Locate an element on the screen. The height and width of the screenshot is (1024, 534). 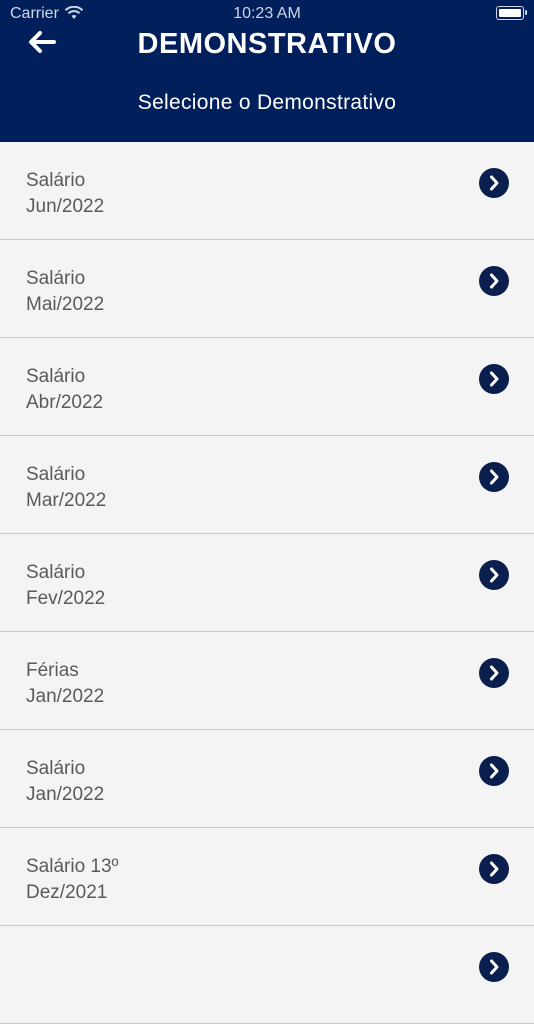
list-item: Salário Jun/2022 is located at coordinates (267, 191).